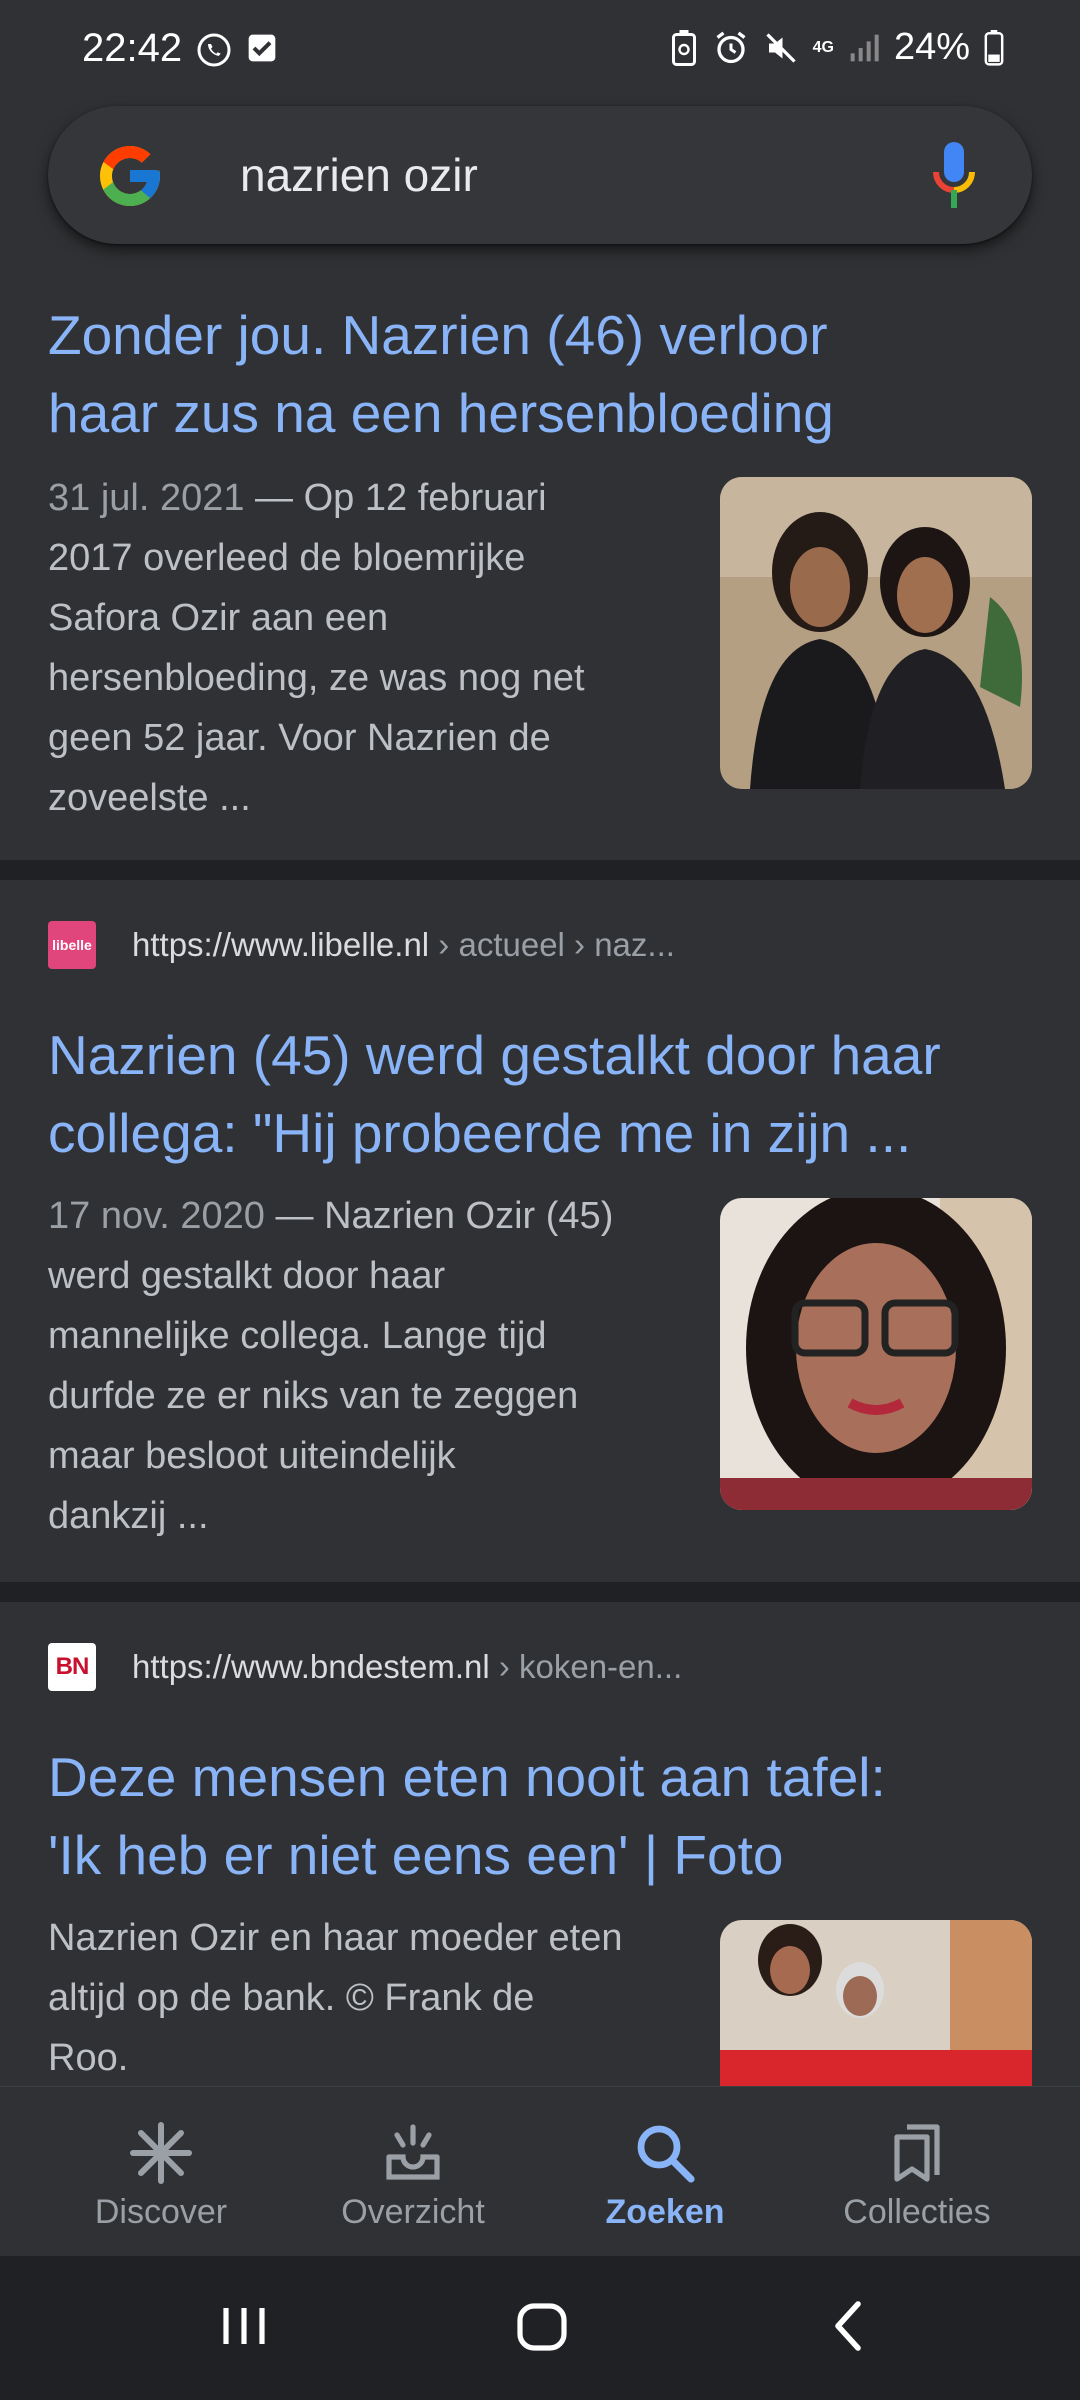  I want to click on asterisk-icon, so click(161, 2153).